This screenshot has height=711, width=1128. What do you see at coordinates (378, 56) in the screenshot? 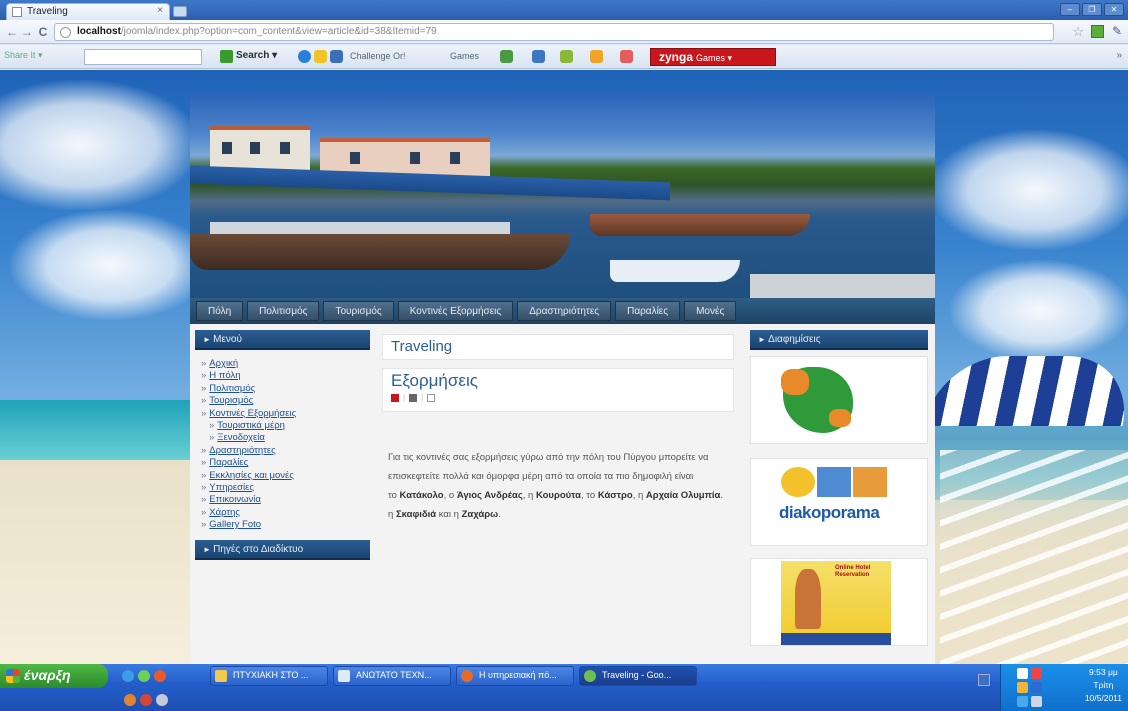
I see `challenge-link: Challenge Or!` at bounding box center [378, 56].